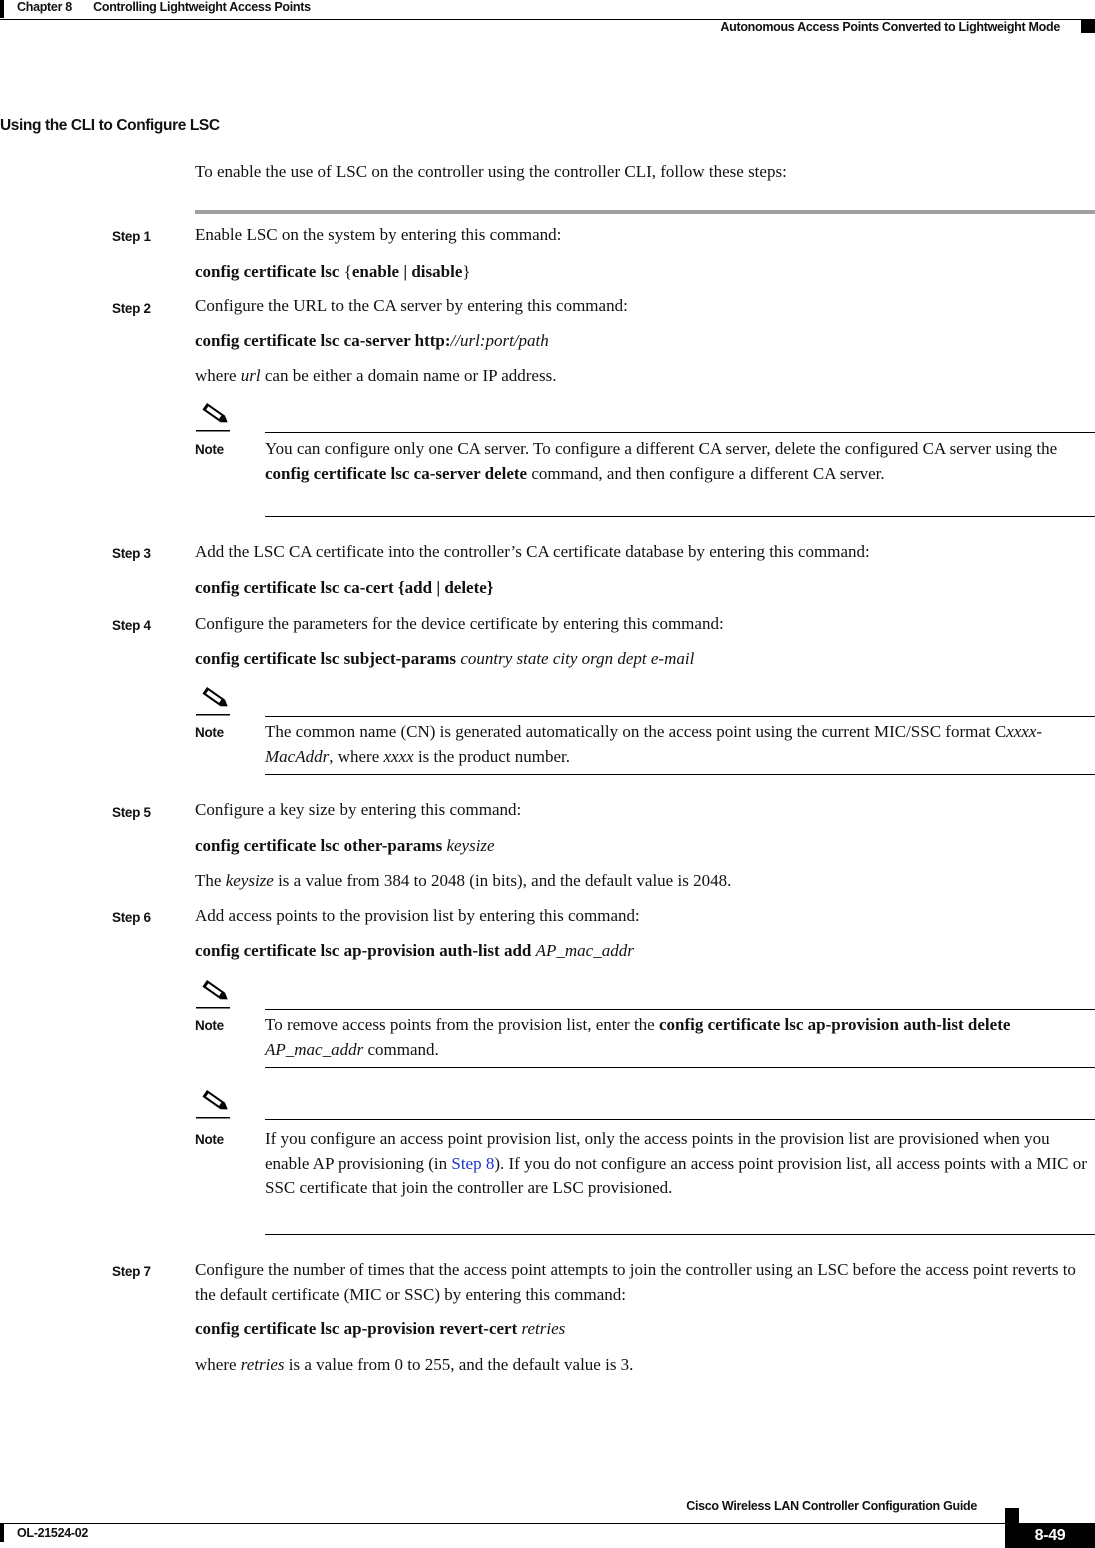  Describe the element at coordinates (249, 880) in the screenshot. I see `detail-arg: keysize` at that location.